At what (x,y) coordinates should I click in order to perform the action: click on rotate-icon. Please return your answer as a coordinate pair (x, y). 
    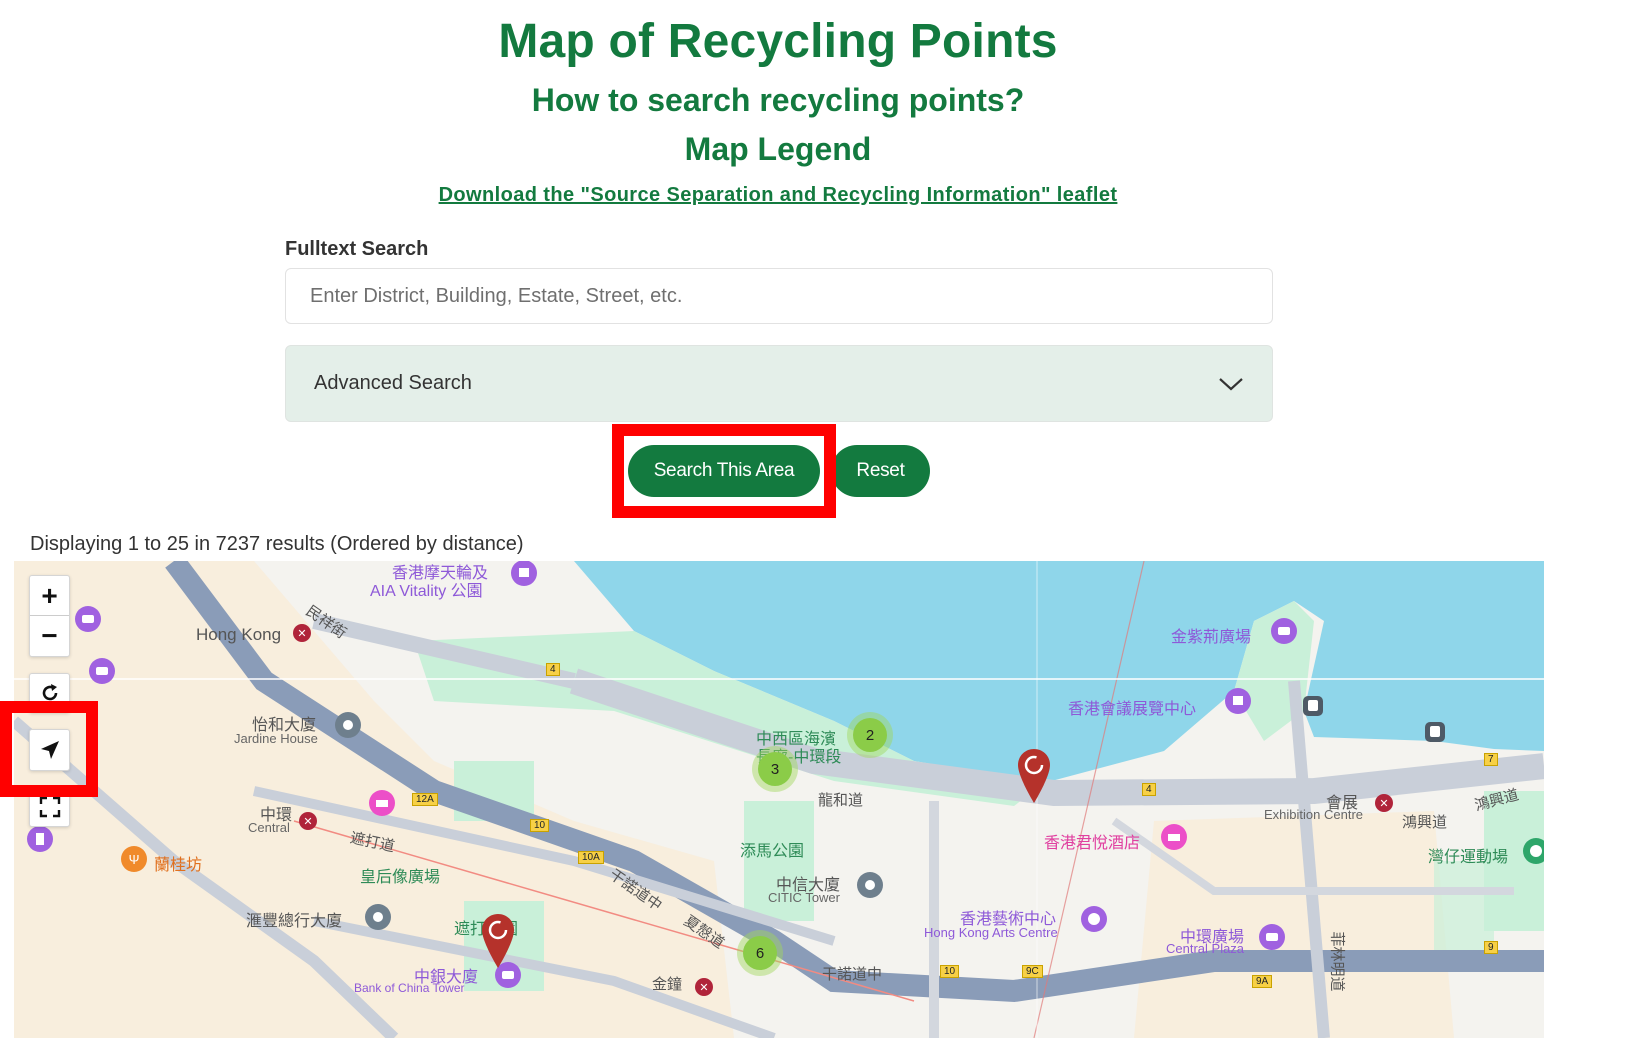
    Looking at the image, I should click on (49, 692).